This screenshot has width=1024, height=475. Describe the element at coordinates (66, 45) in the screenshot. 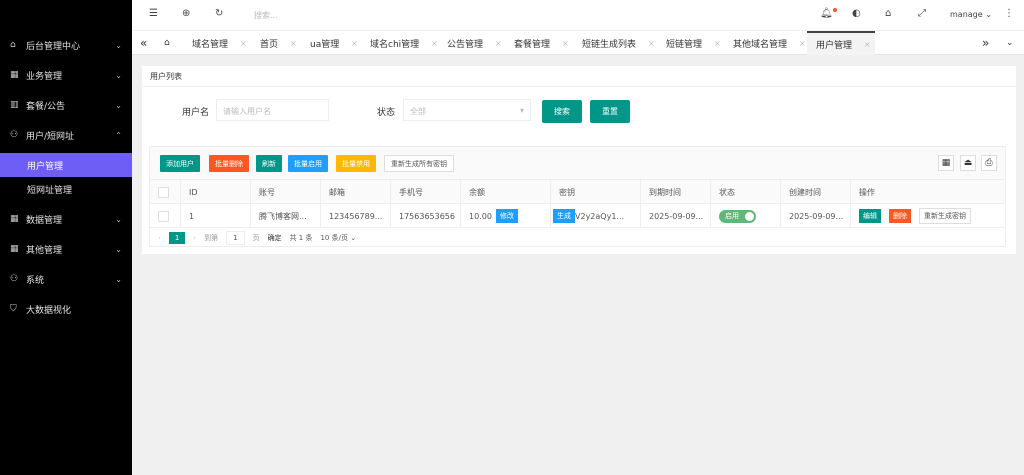

I see `sidebar-item-admin-center: ⌂ 后台管理中心 ⌄` at that location.